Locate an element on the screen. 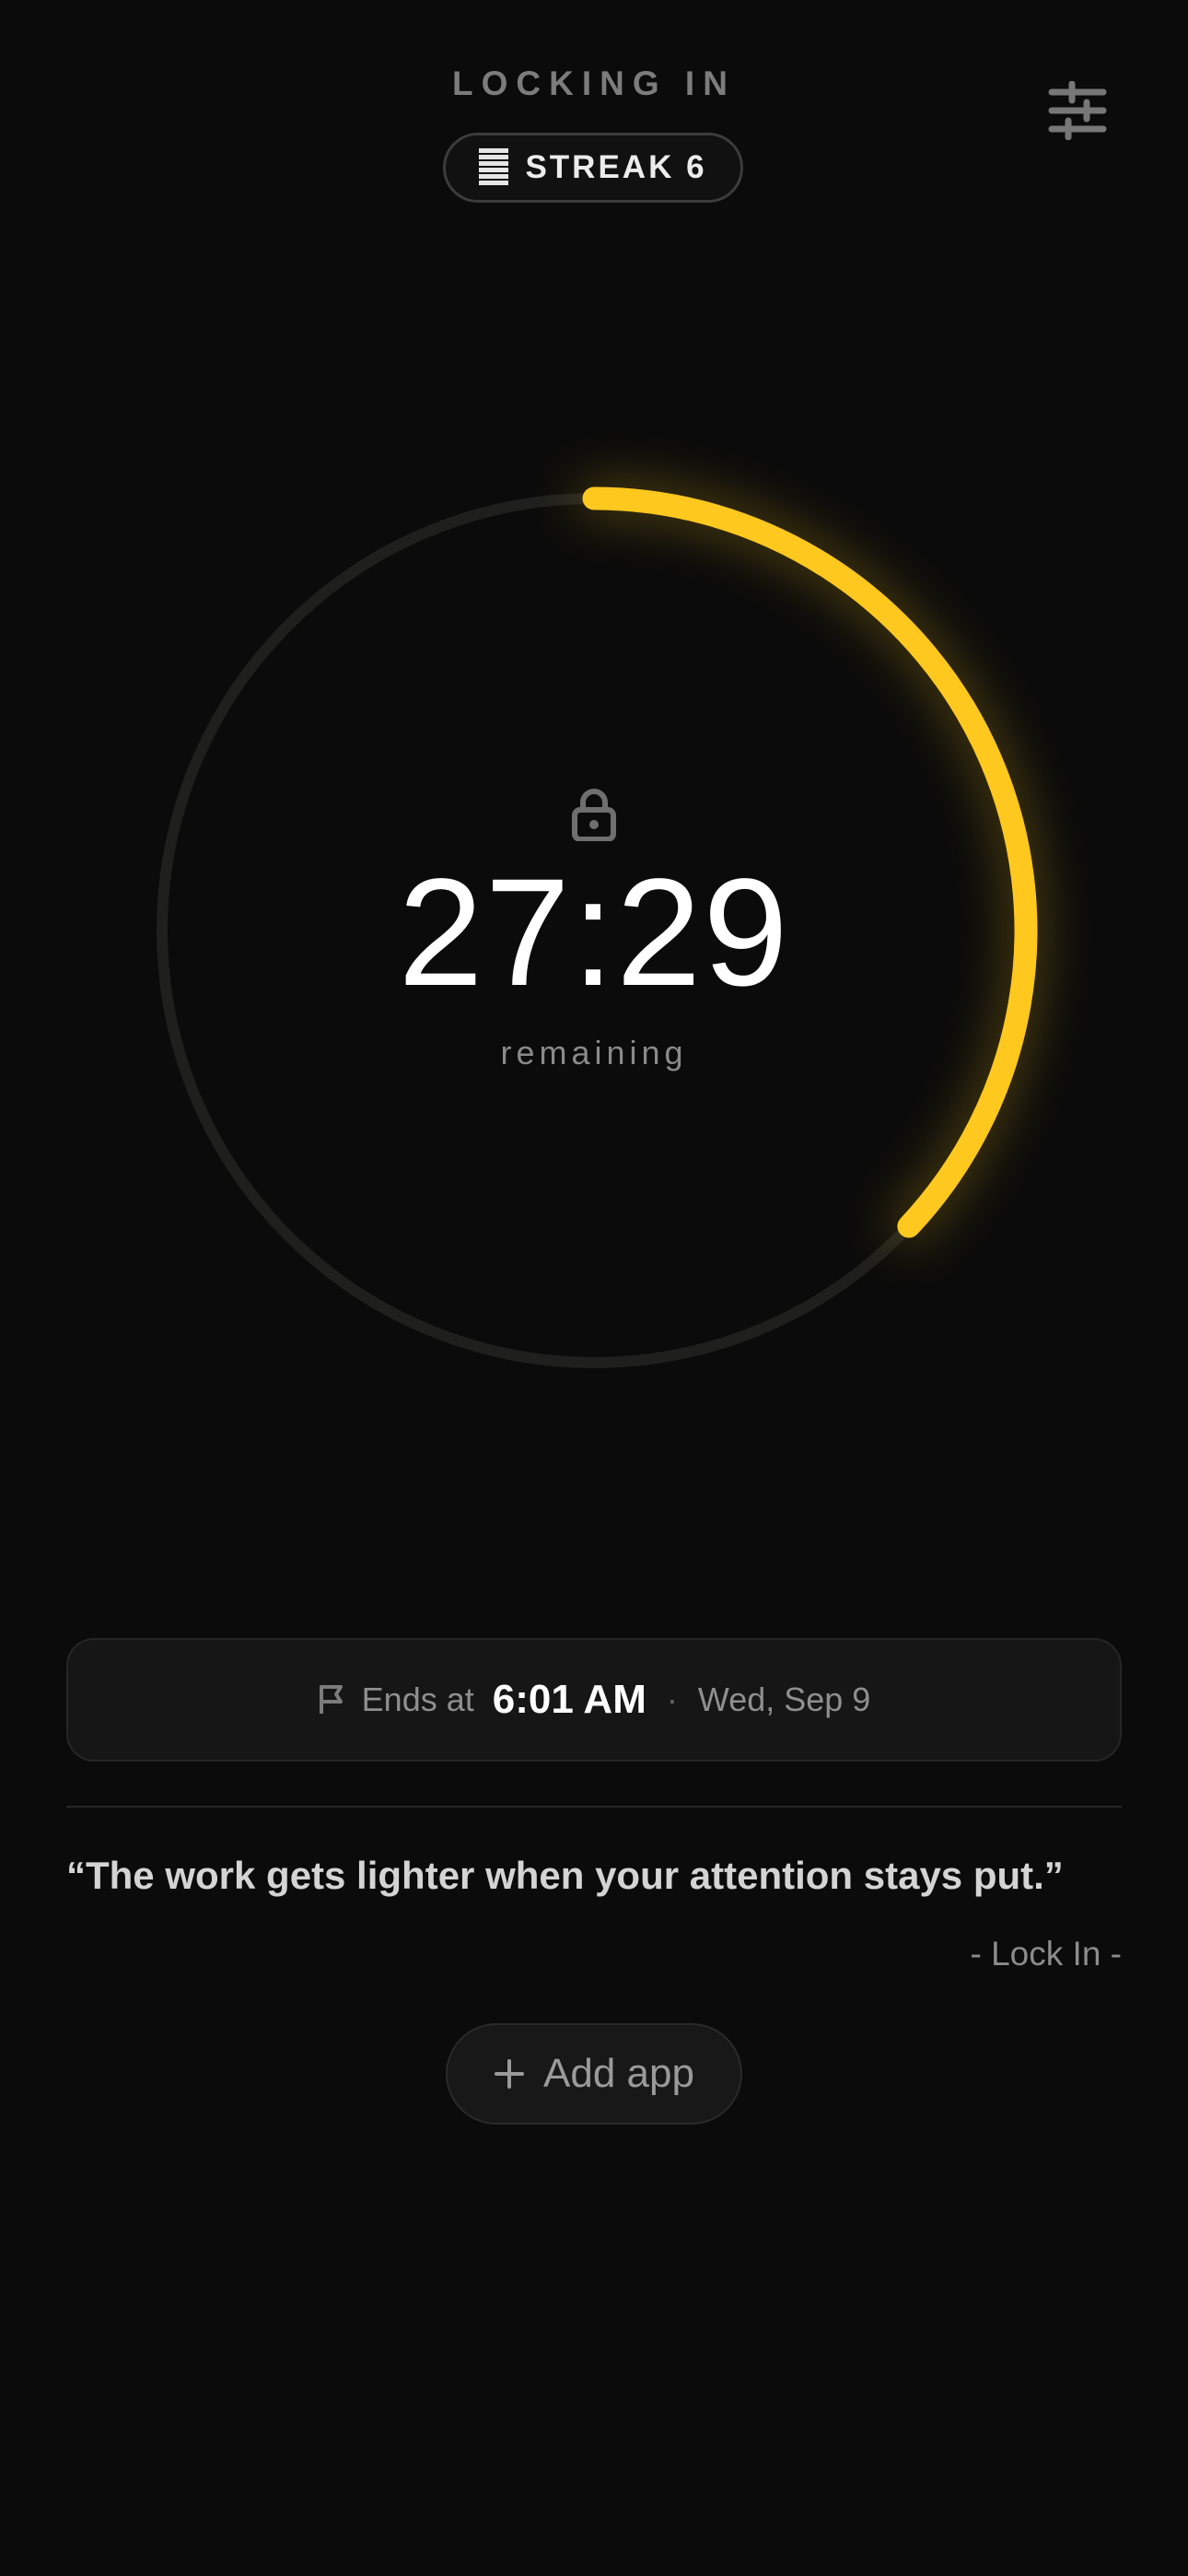 Image resolution: width=1188 pixels, height=2576 pixels. ends-at-card: Ends at 6:01 AM · Wed, Sep 9 is located at coordinates (594, 1700).